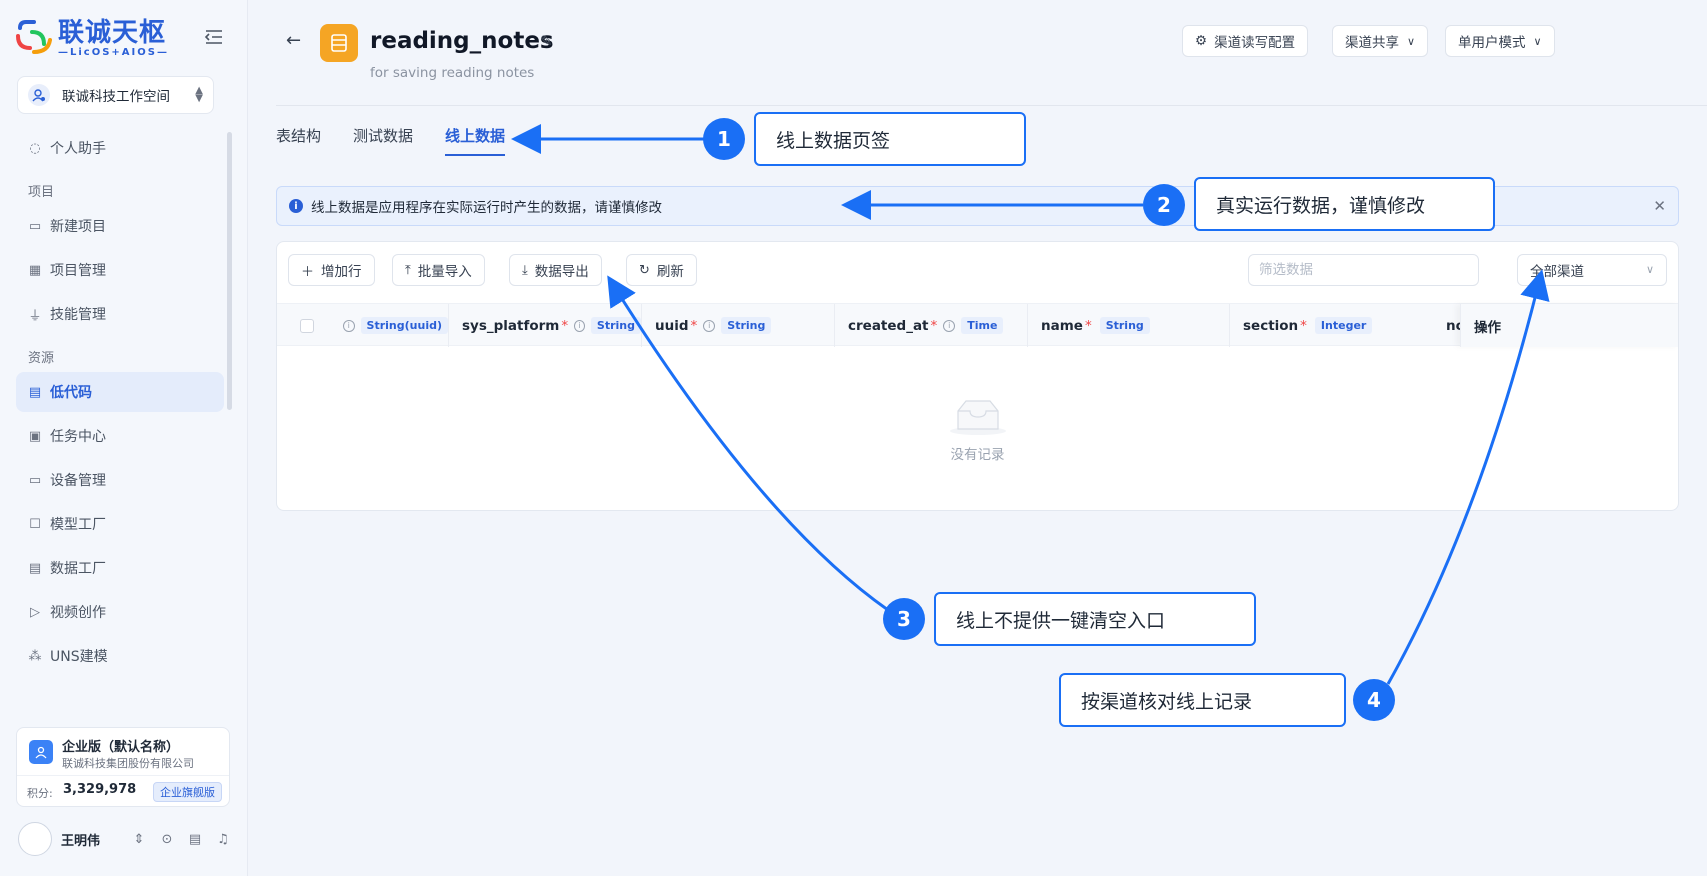 The width and height of the screenshot is (1707, 876). What do you see at coordinates (1592, 270) in the screenshot?
I see `channel-select: 全部渠道 ∨` at bounding box center [1592, 270].